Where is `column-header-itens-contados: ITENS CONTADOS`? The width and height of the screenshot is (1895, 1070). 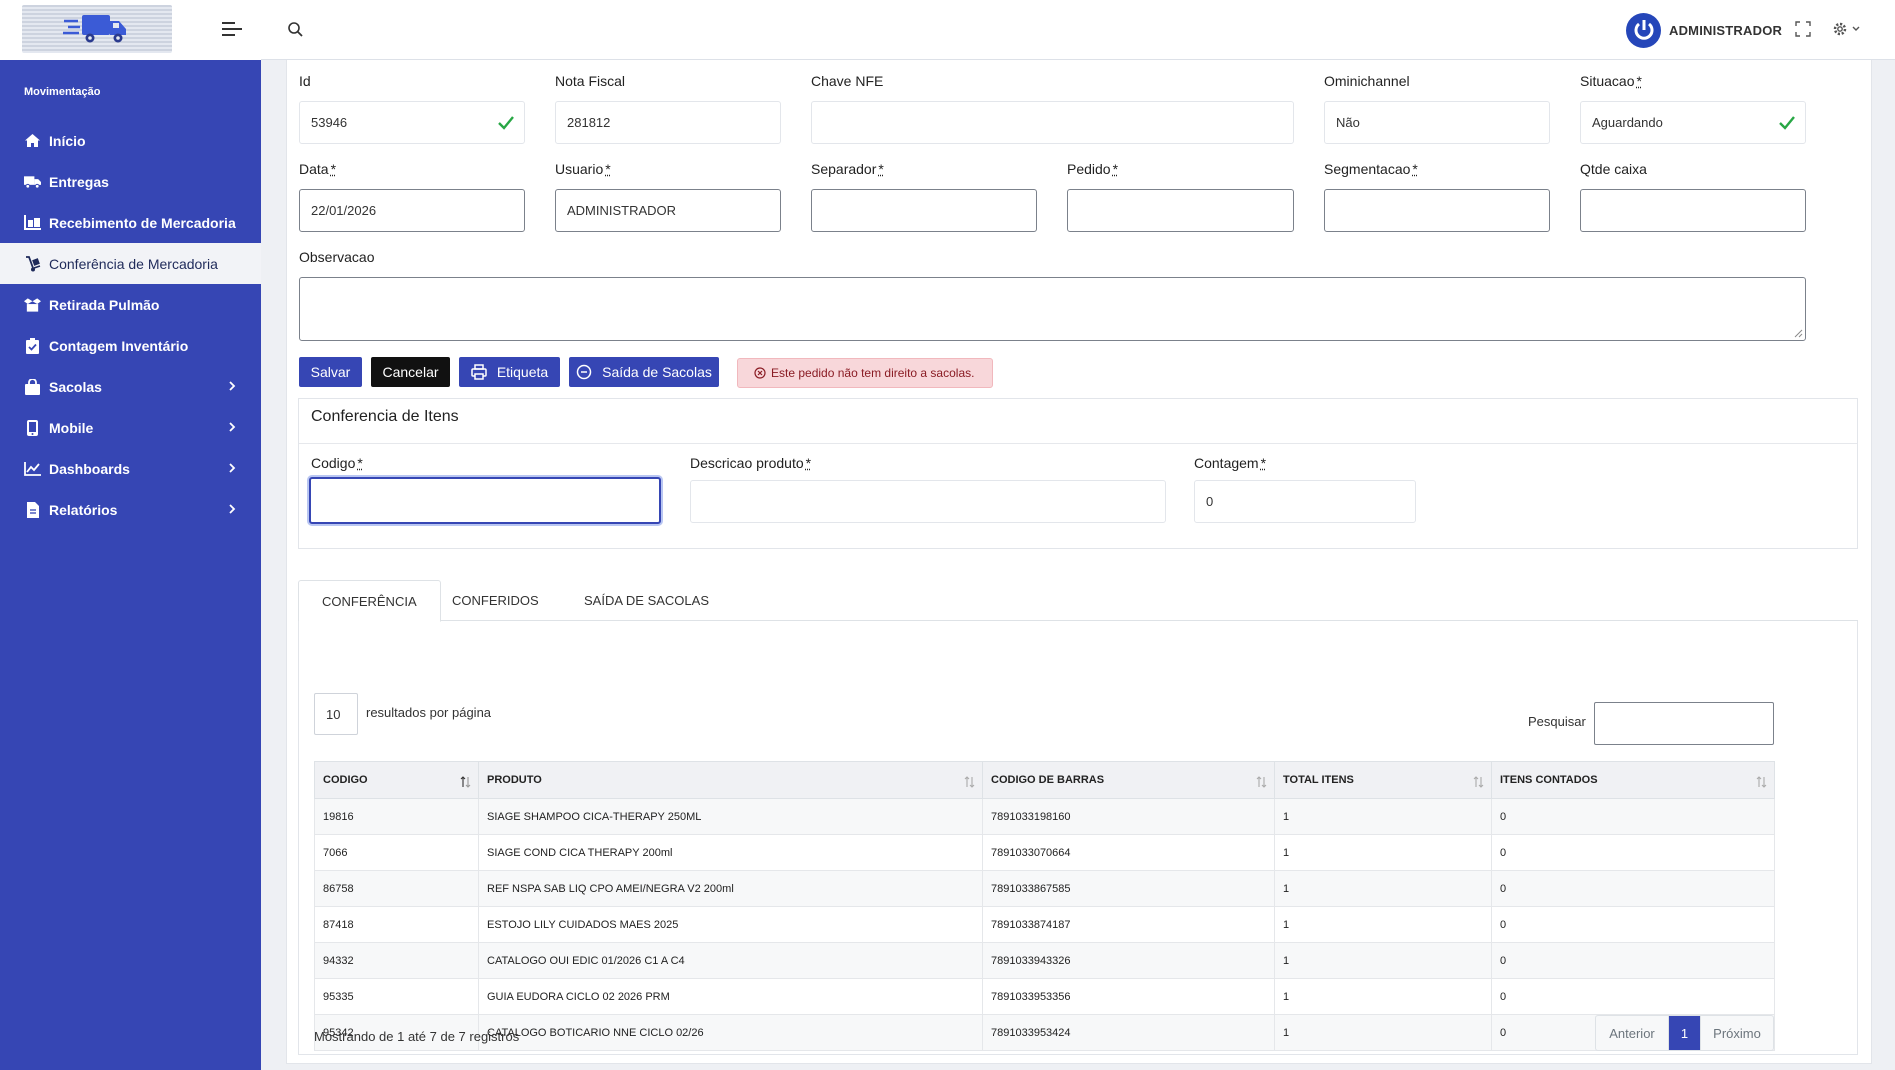
column-header-itens-contados: ITENS CONTADOS is located at coordinates (1633, 780).